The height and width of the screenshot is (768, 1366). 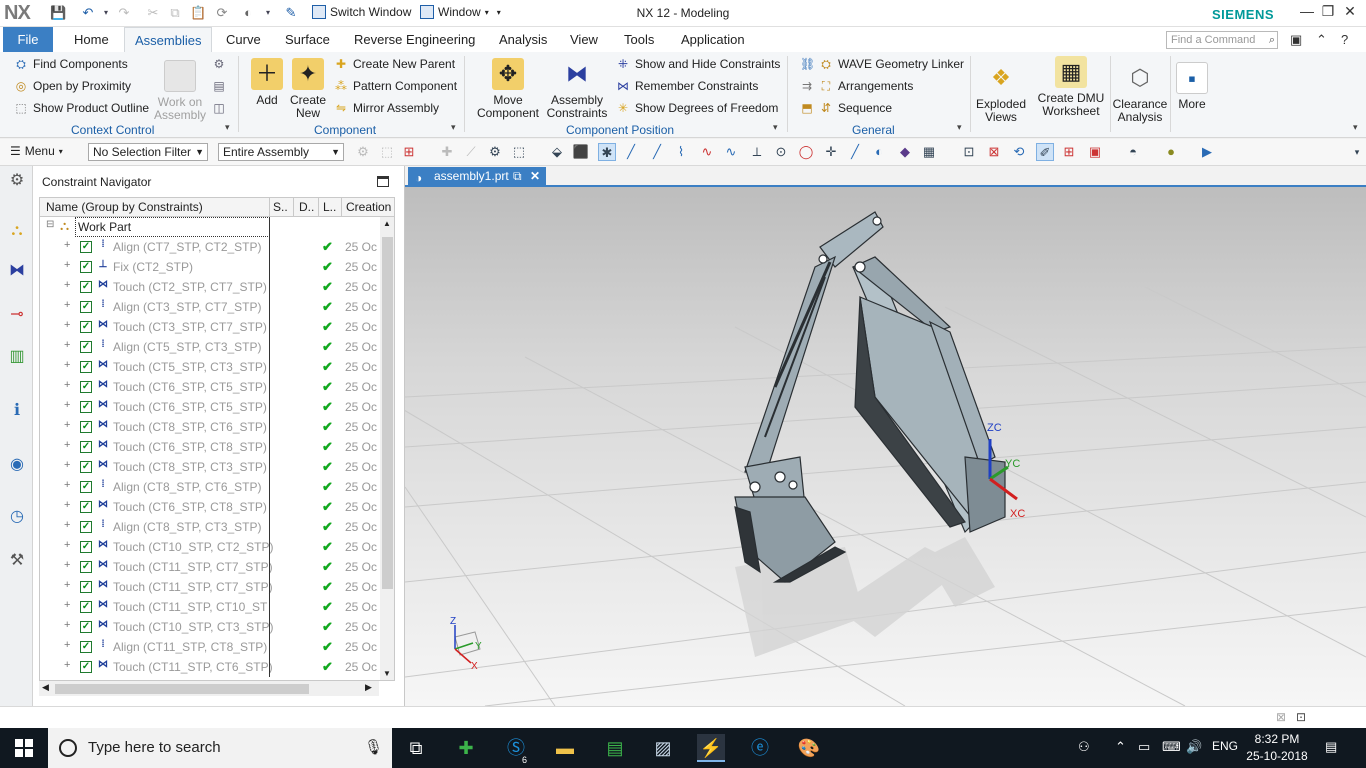 I want to click on file-tab: File, so click(x=28, y=39).